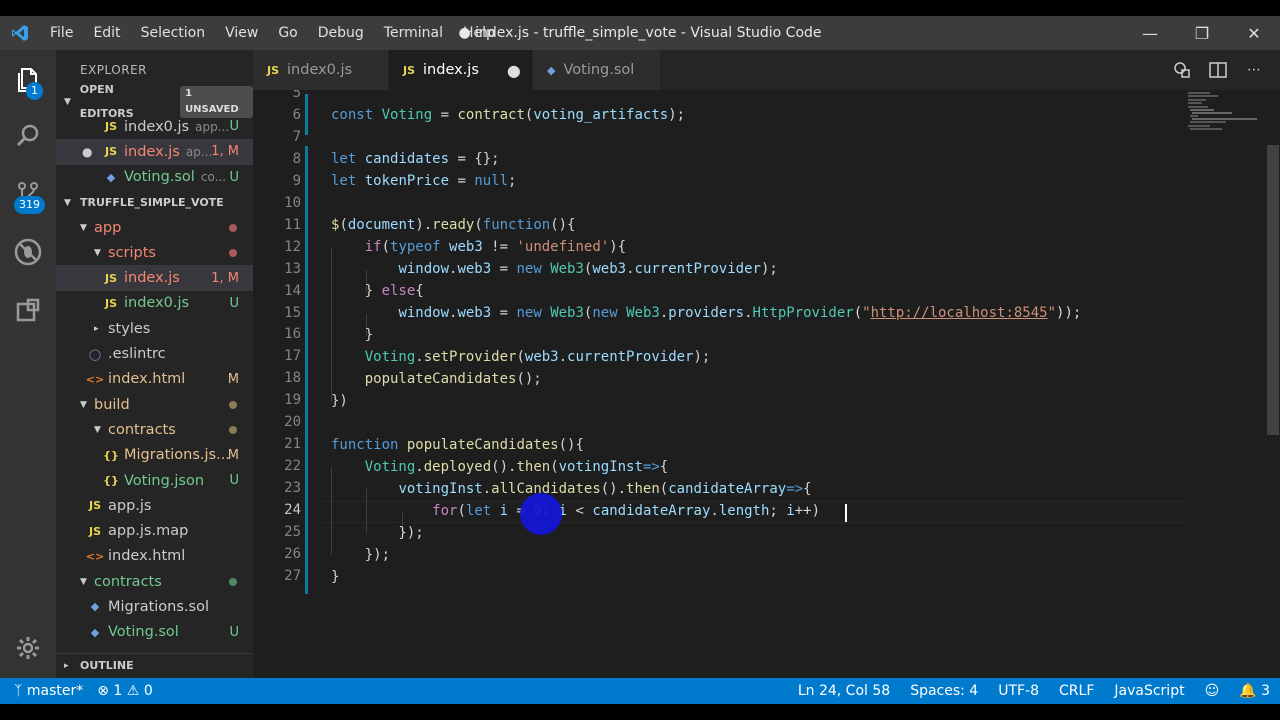 This screenshot has width=1280, height=720. What do you see at coordinates (95, 354) in the screenshot?
I see `eslint-file-icon: ◯` at bounding box center [95, 354].